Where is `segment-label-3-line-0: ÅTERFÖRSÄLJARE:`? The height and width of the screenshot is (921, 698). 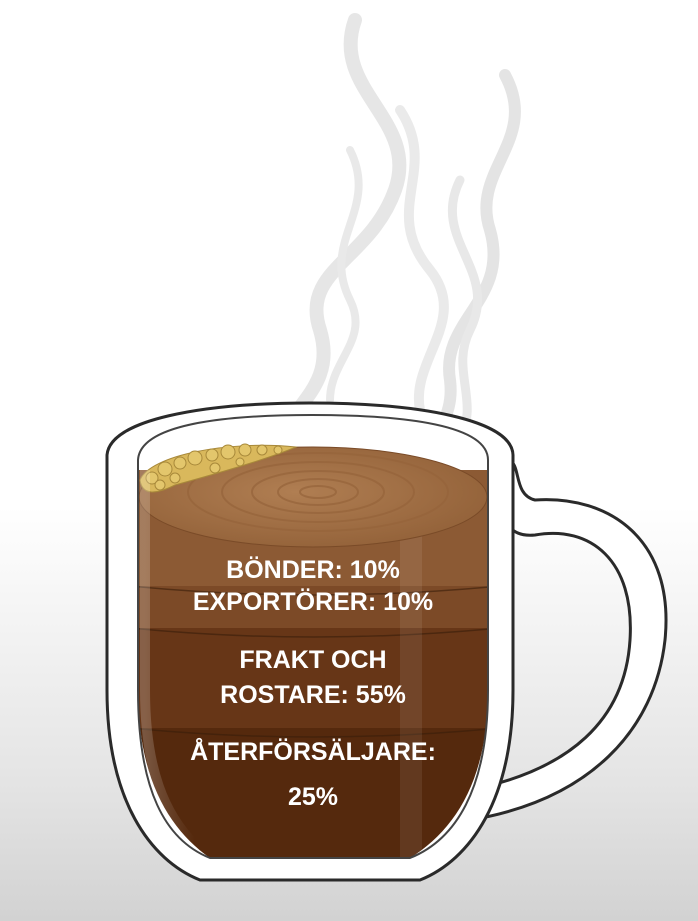 segment-label-3-line-0: ÅTERFÖRSÄLJARE: is located at coordinates (313, 751).